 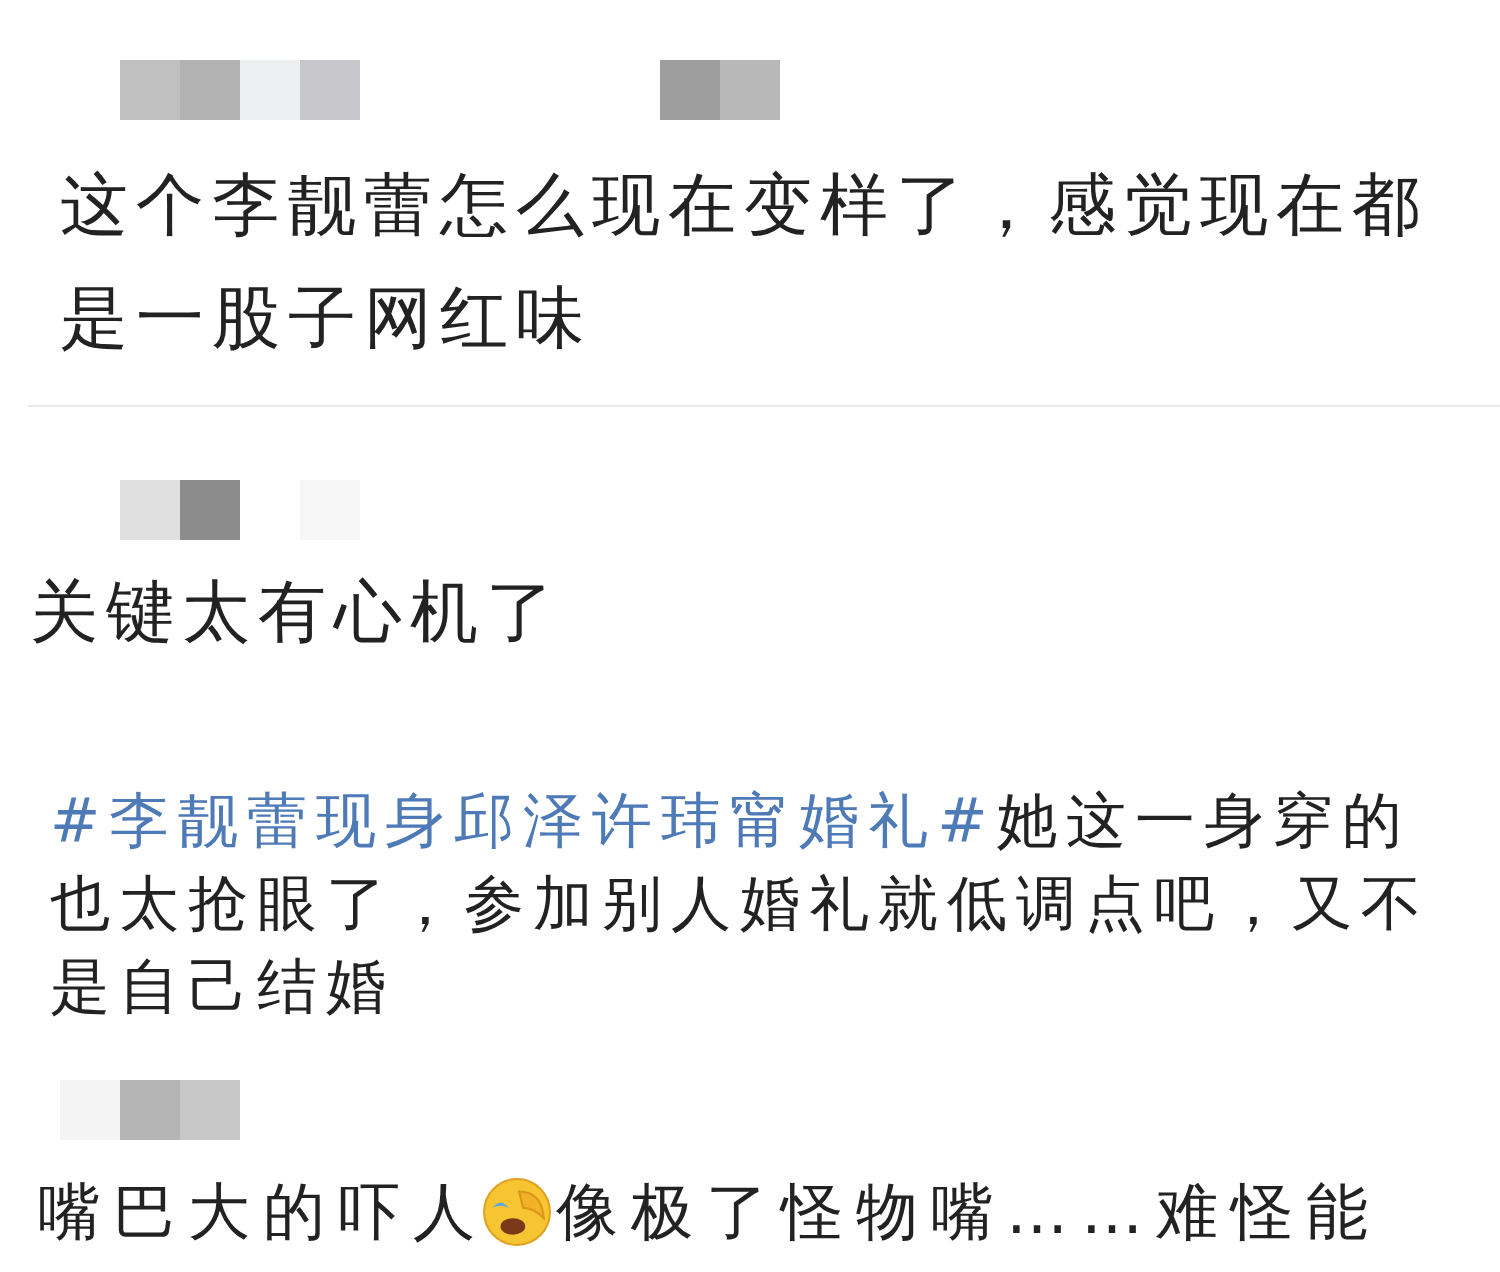 What do you see at coordinates (968, 1212) in the screenshot?
I see `comment-text: 像极了怪物嘴……难怪能` at bounding box center [968, 1212].